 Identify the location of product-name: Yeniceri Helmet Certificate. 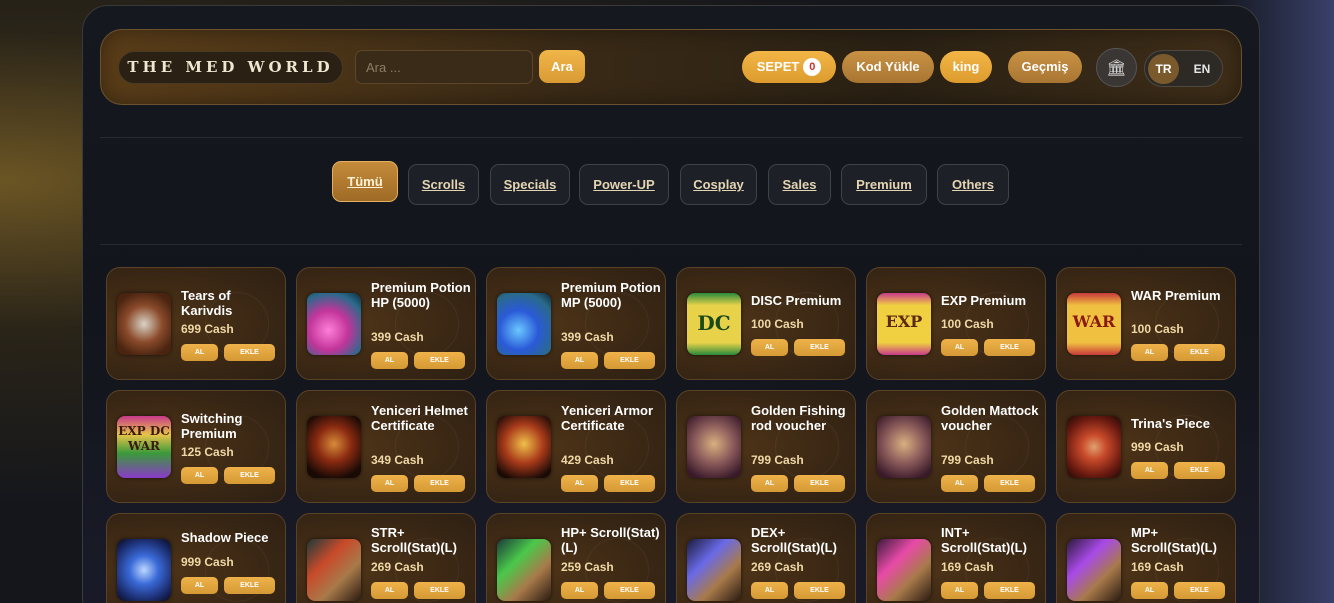
(419, 418).